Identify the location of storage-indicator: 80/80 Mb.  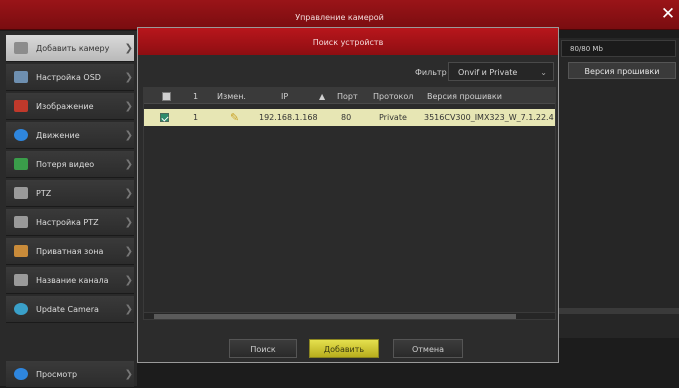
(618, 48).